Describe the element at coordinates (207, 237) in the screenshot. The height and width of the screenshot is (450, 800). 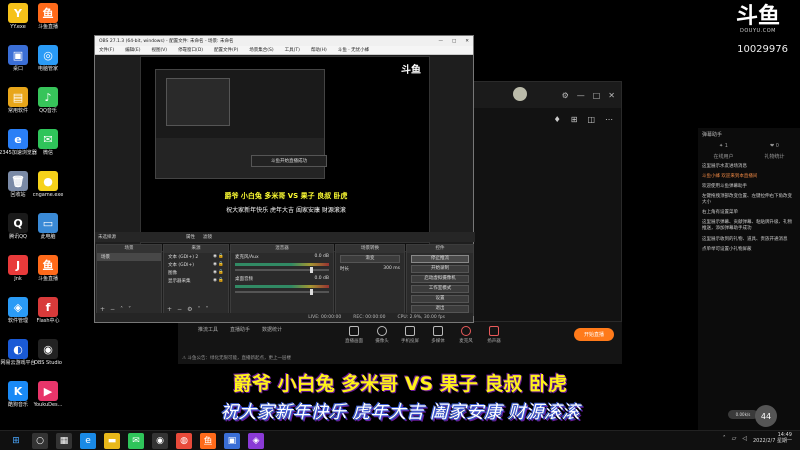
I see `filters-button: 滤镜` at that location.